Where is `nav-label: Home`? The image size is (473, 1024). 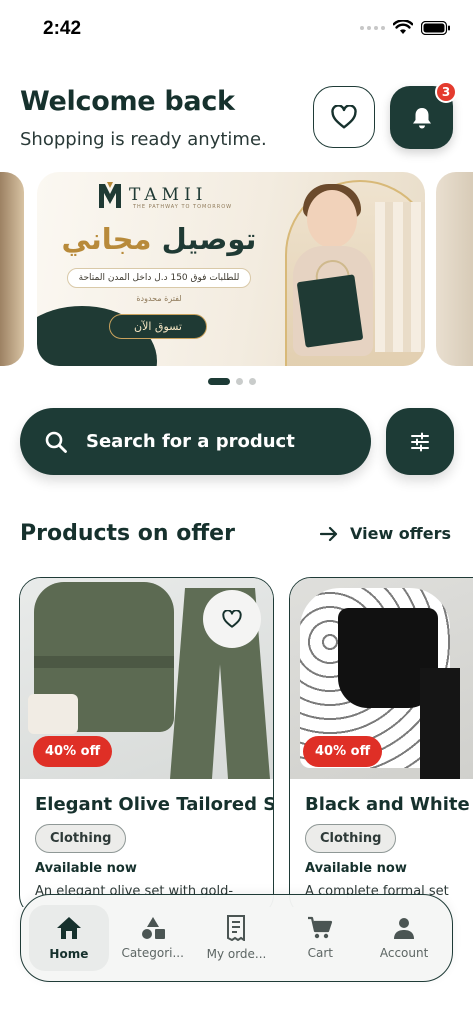 nav-label: Home is located at coordinates (69, 954).